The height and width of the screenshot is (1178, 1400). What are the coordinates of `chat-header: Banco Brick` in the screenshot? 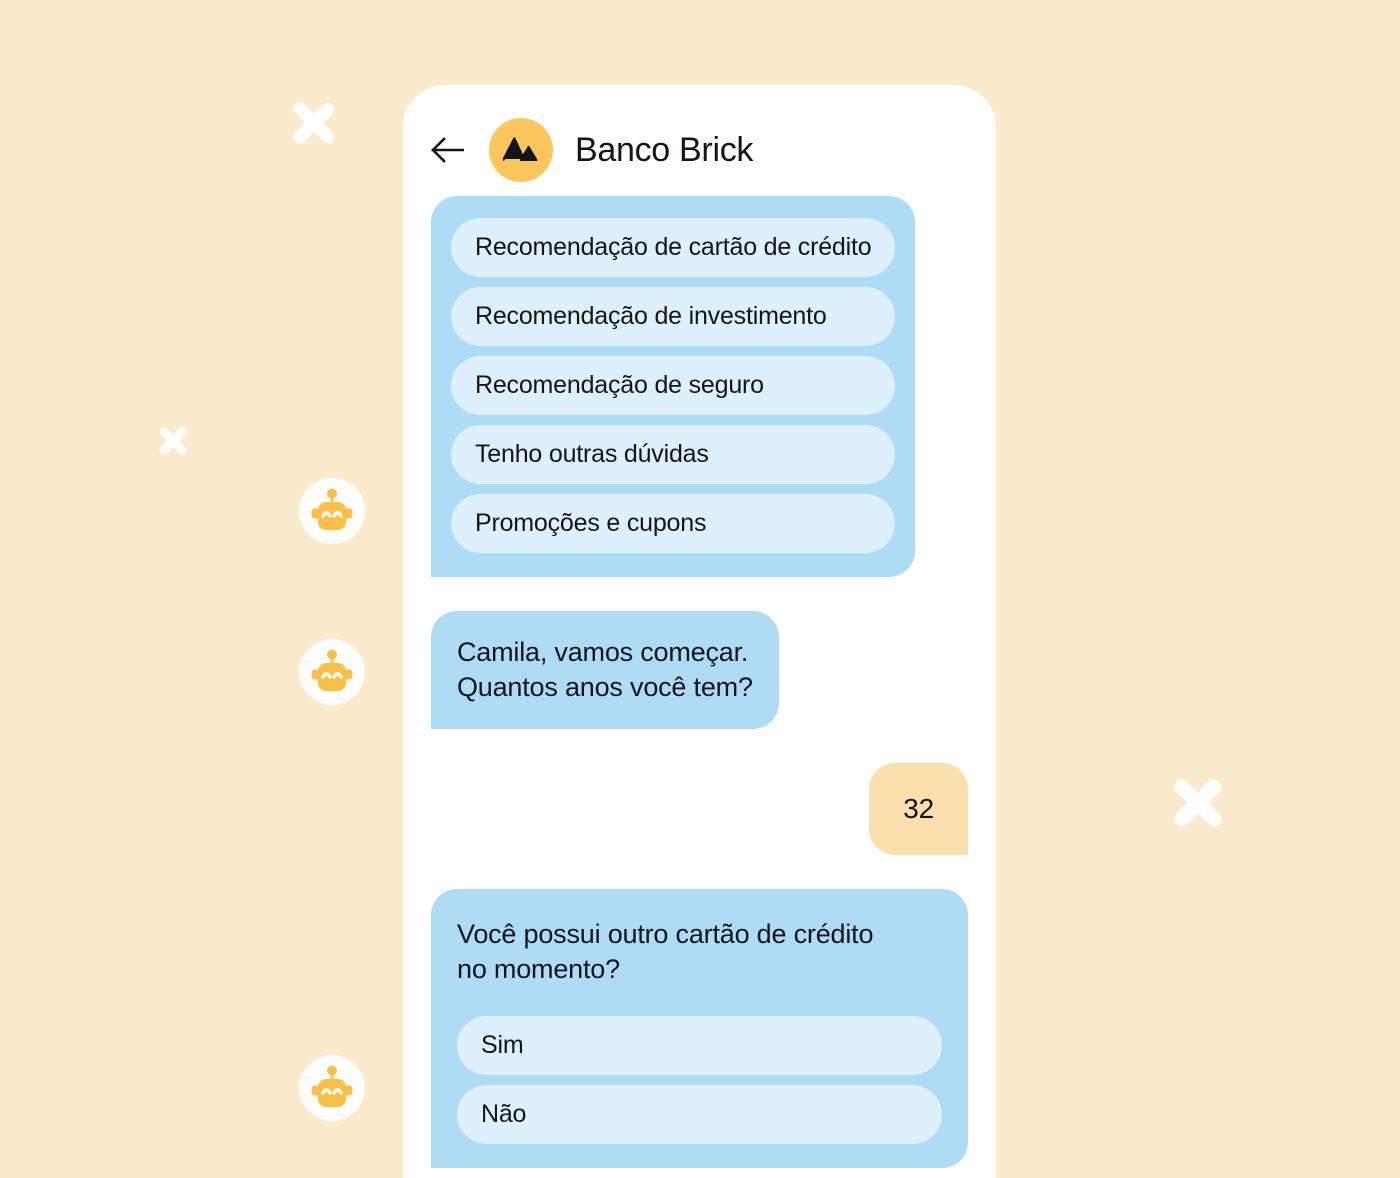 It's located at (699, 140).